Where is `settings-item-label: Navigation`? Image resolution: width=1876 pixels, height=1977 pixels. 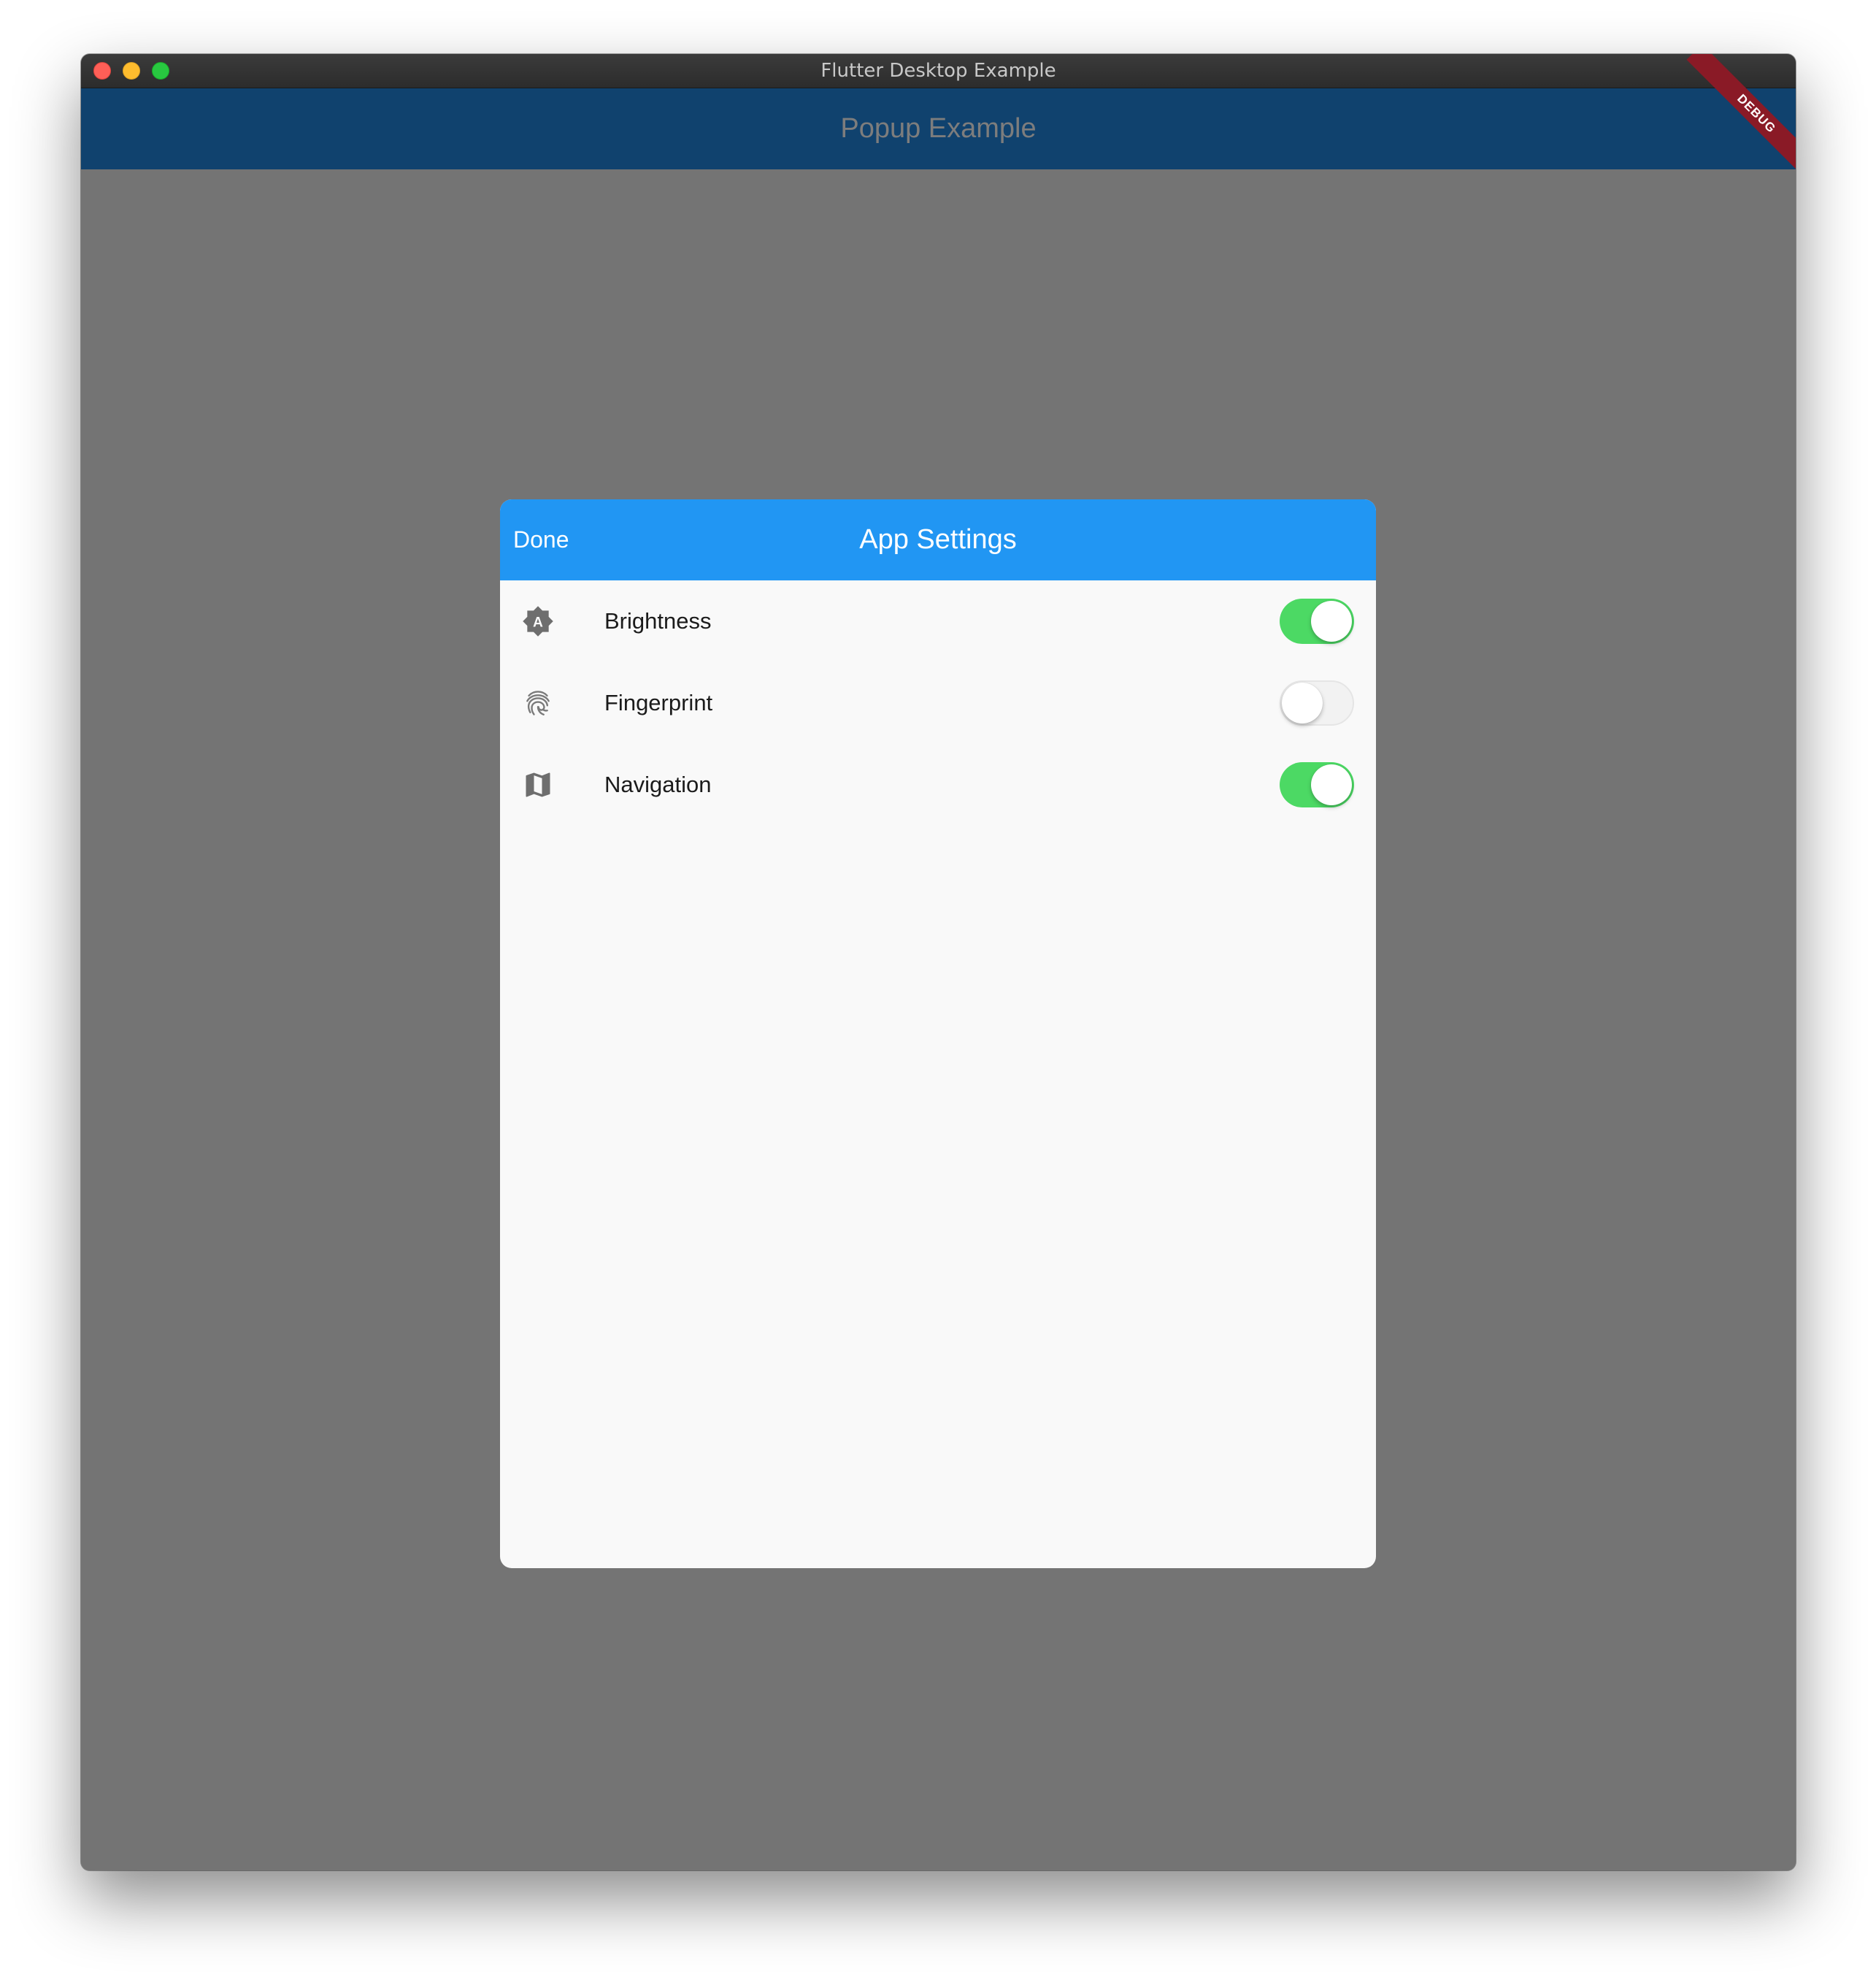
settings-item-label: Navigation is located at coordinates (658, 785).